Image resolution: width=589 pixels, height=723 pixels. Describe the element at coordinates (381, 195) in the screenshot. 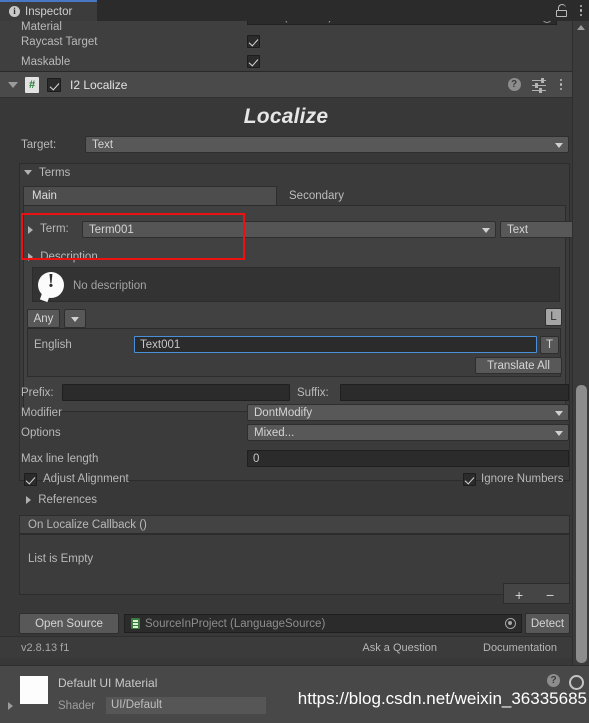

I see `tab-secondary: Secondary` at that location.